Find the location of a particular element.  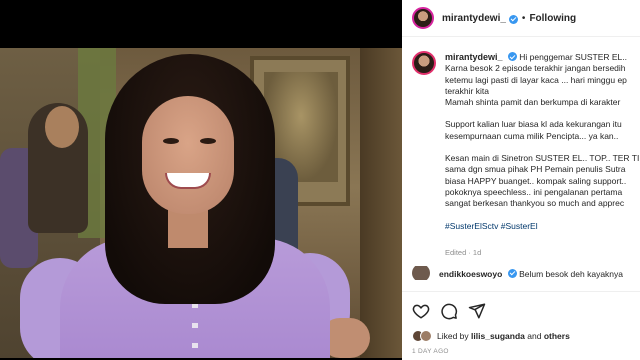

share-icon is located at coordinates (477, 311).